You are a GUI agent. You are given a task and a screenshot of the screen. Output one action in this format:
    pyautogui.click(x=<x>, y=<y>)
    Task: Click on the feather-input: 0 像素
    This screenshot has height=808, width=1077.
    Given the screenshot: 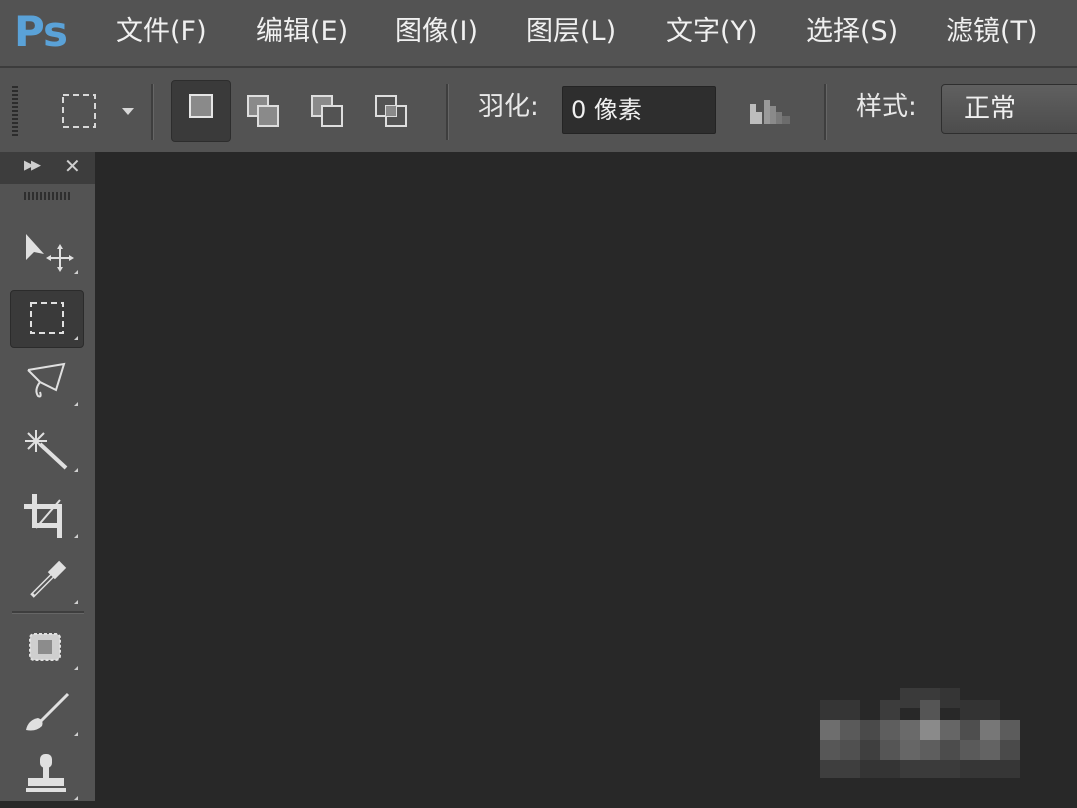 What is the action you would take?
    pyautogui.click(x=639, y=110)
    